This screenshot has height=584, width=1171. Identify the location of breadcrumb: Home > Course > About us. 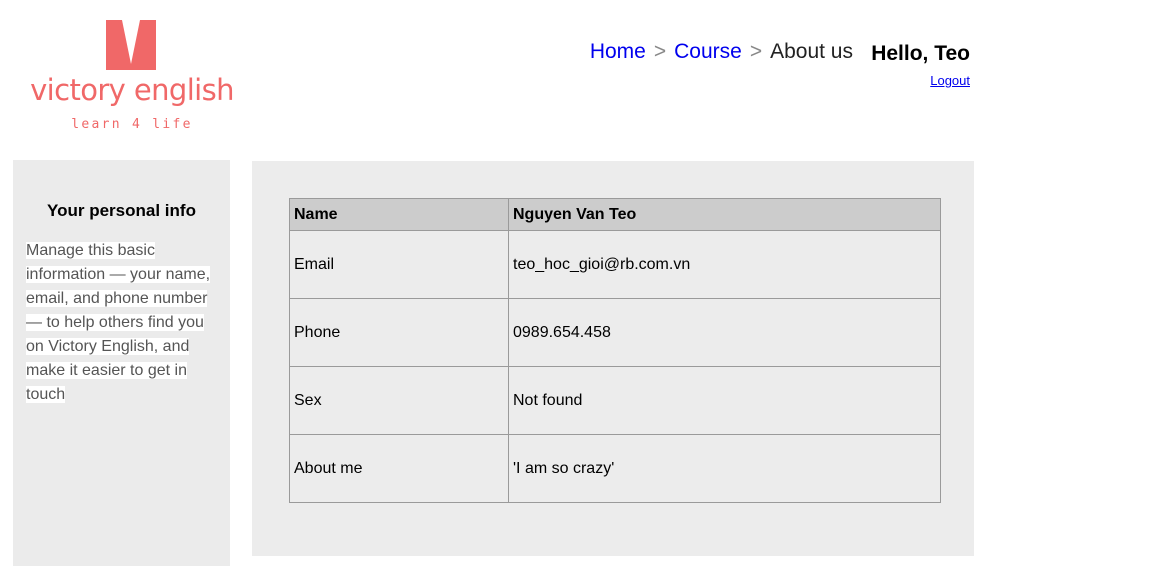
(721, 52).